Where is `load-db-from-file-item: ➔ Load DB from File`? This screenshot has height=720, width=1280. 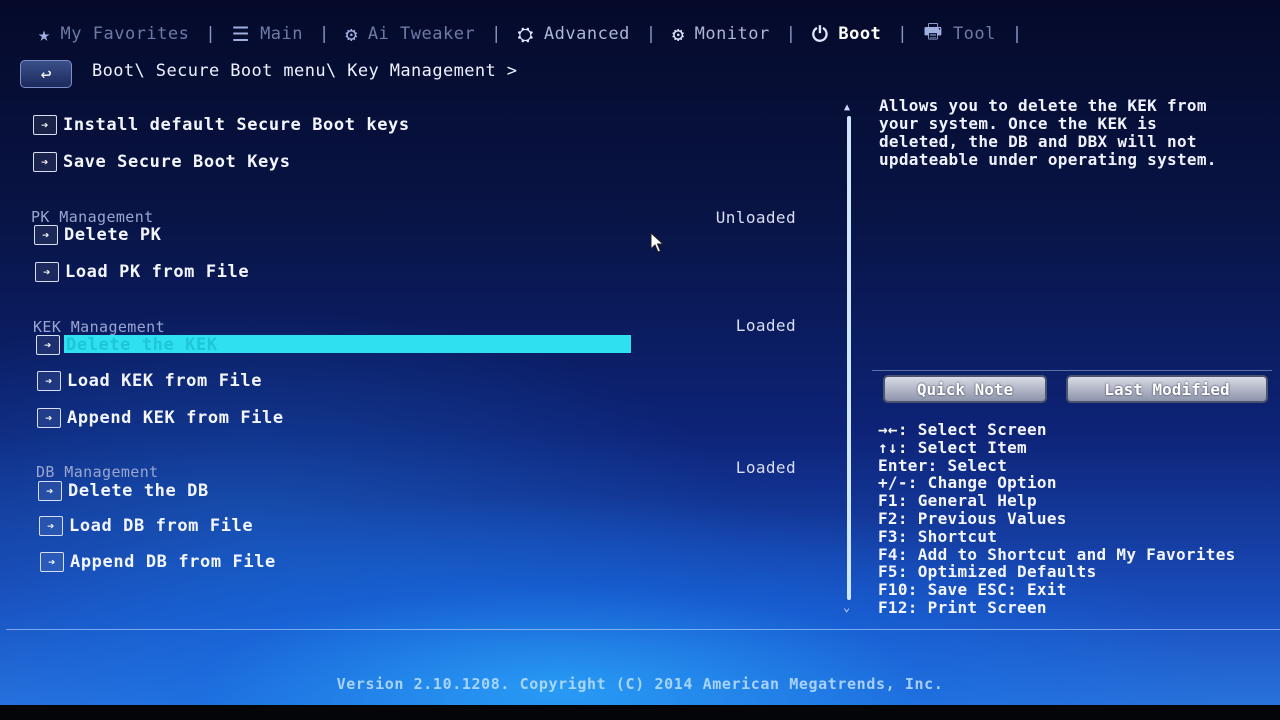 load-db-from-file-item: ➔ Load DB from File is located at coordinates (146, 526).